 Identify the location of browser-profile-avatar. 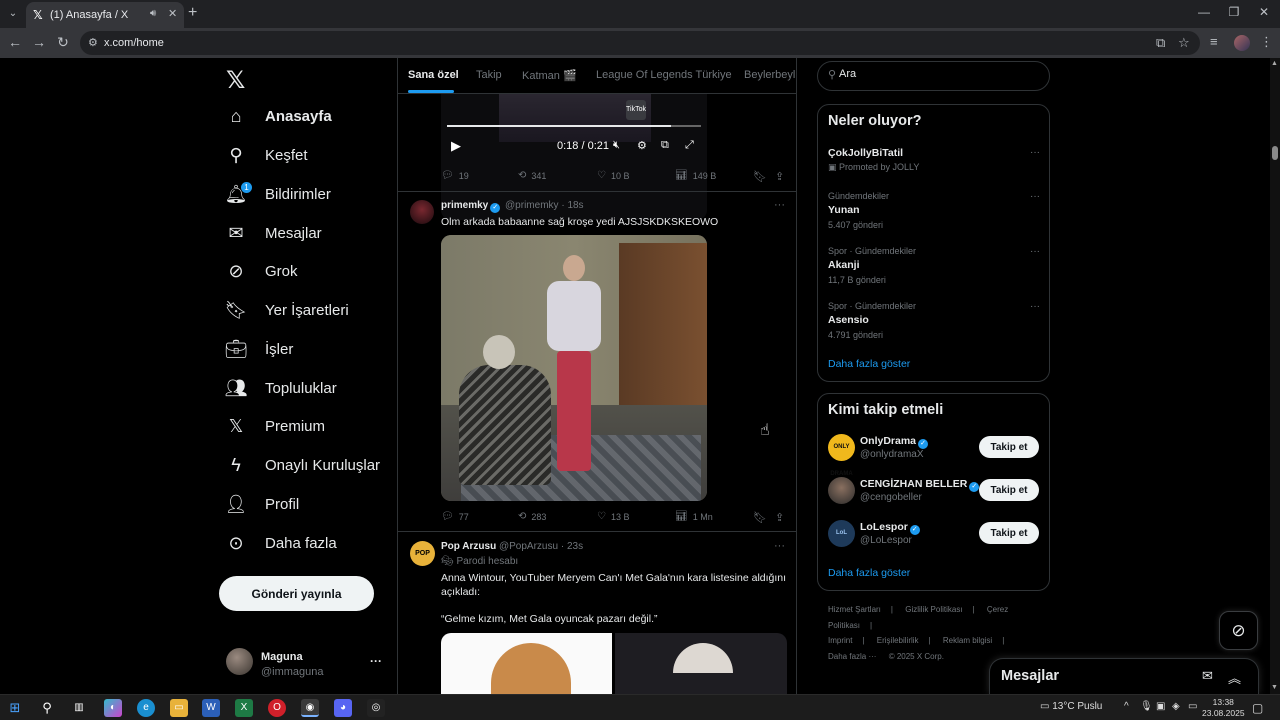
(1242, 43).